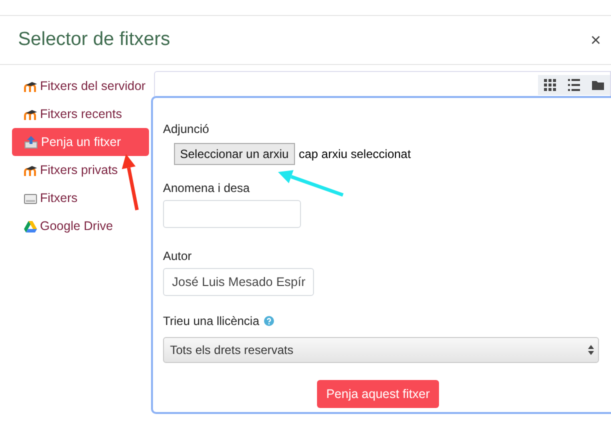  What do you see at coordinates (591, 350) in the screenshot?
I see `updown-icon` at bounding box center [591, 350].